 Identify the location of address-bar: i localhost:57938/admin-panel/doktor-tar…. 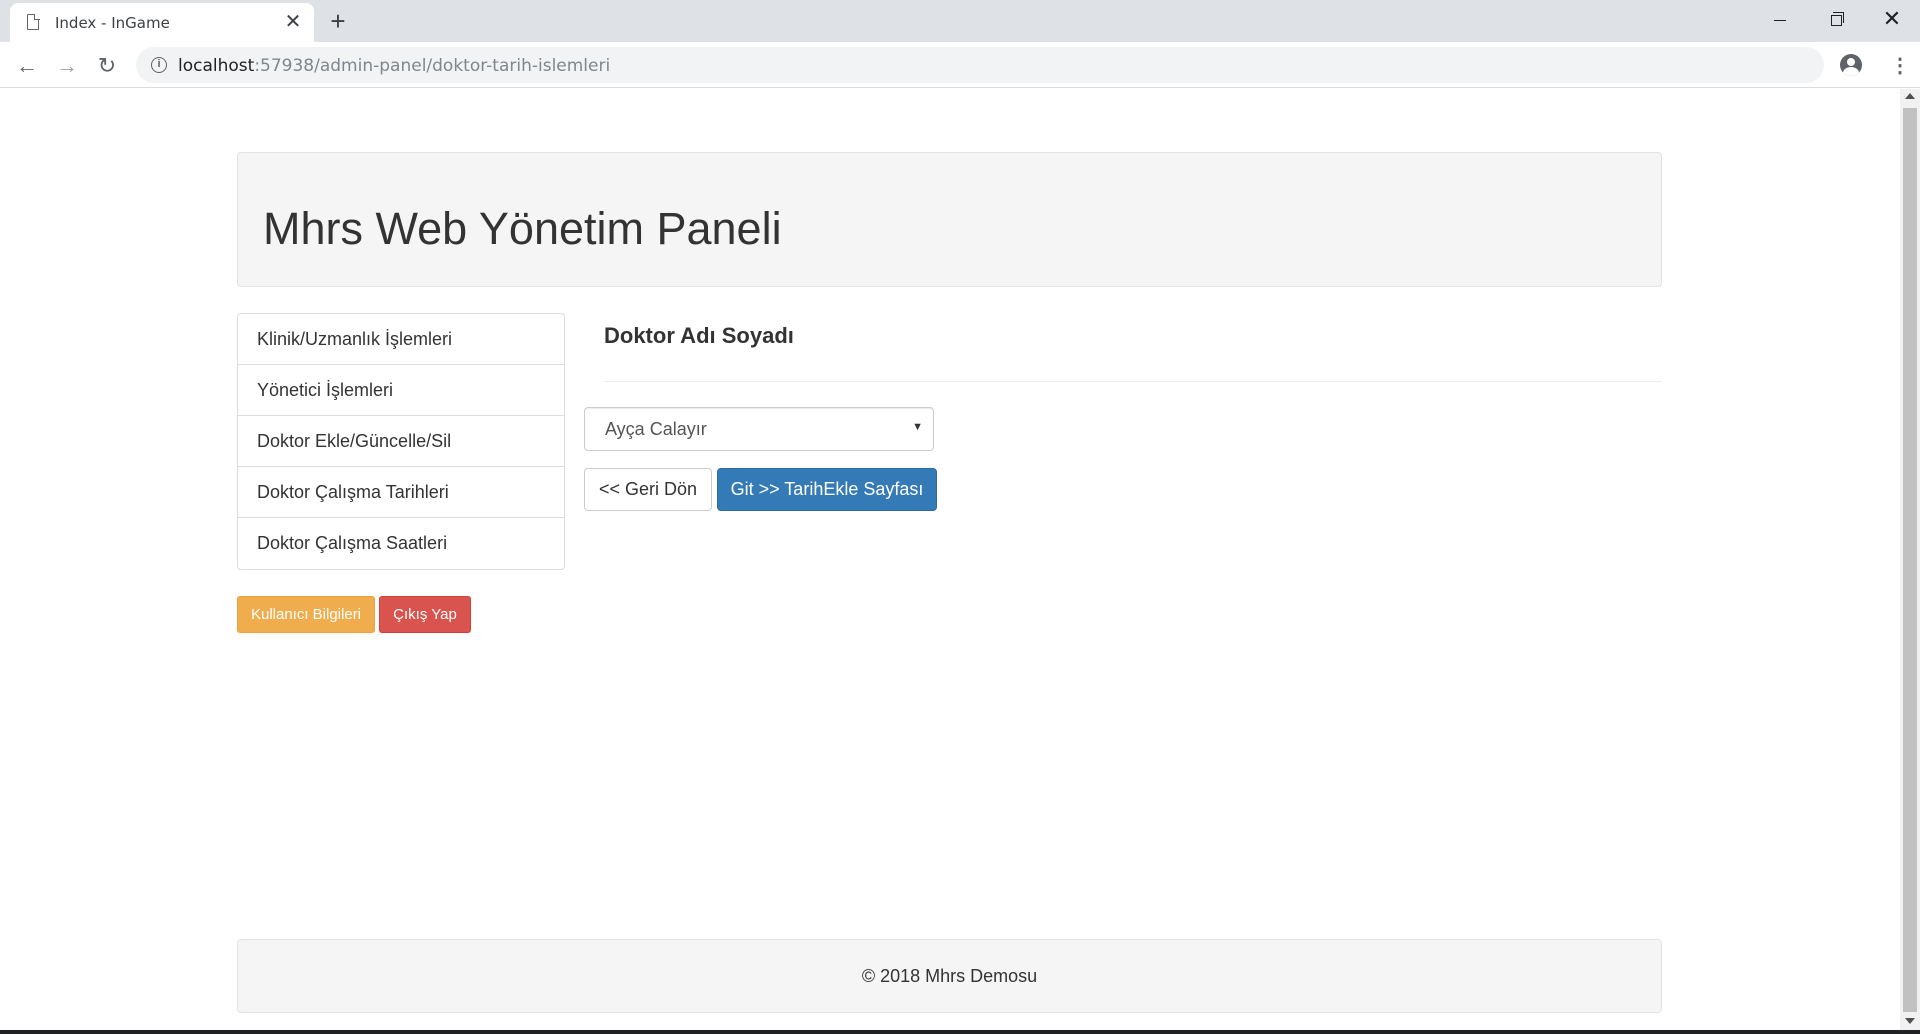
(980, 65).